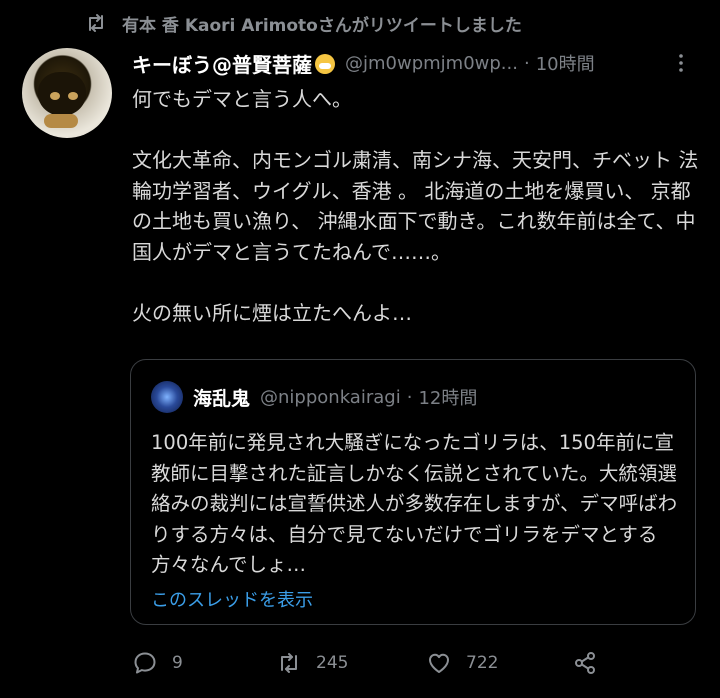 The width and height of the screenshot is (720, 698). Describe the element at coordinates (585, 663) in the screenshot. I see `share-icon` at that location.